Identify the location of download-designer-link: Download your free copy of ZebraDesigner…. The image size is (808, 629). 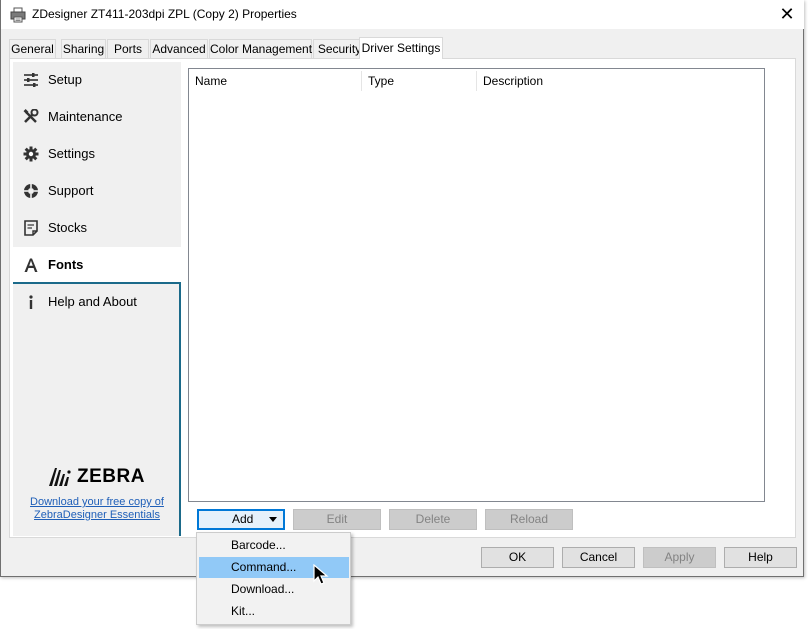
(97, 509).